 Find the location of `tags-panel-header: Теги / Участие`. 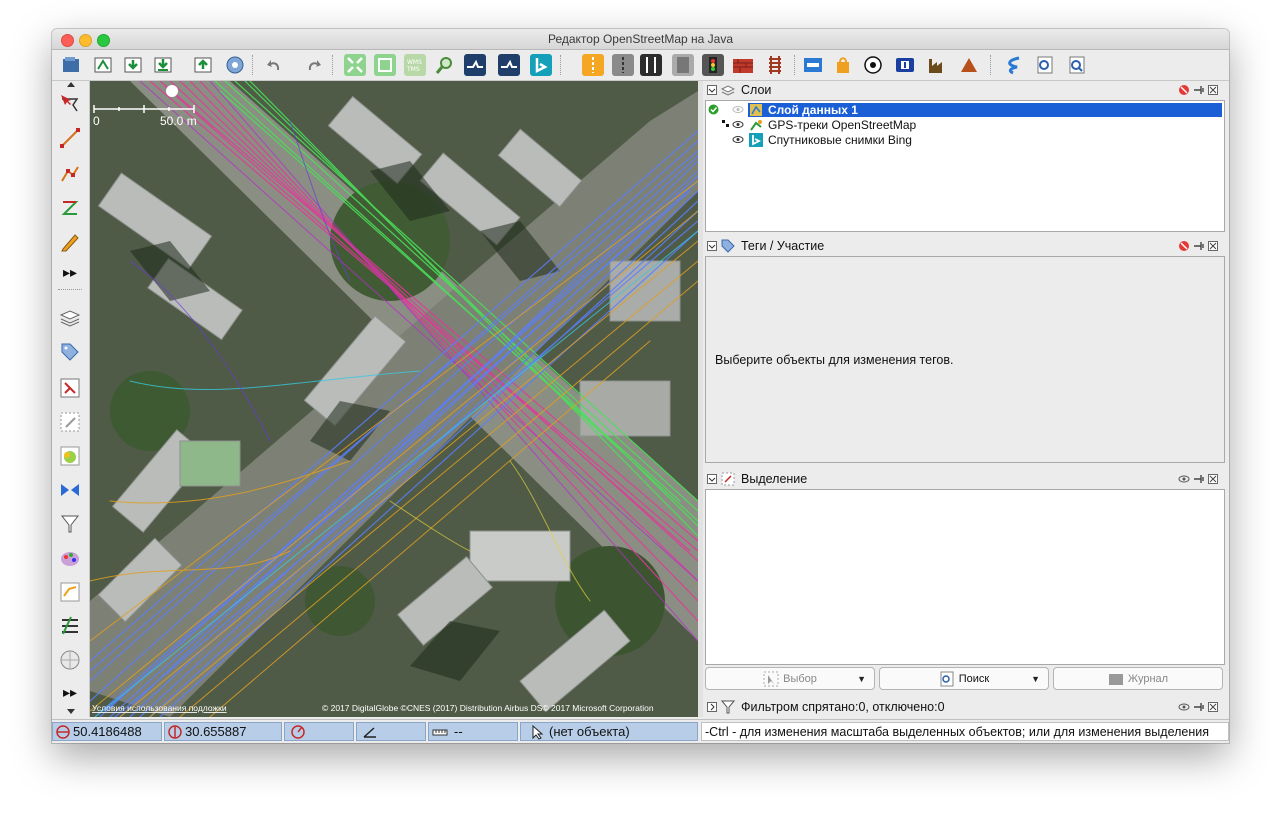

tags-panel-header: Теги / Участие is located at coordinates (964, 246).